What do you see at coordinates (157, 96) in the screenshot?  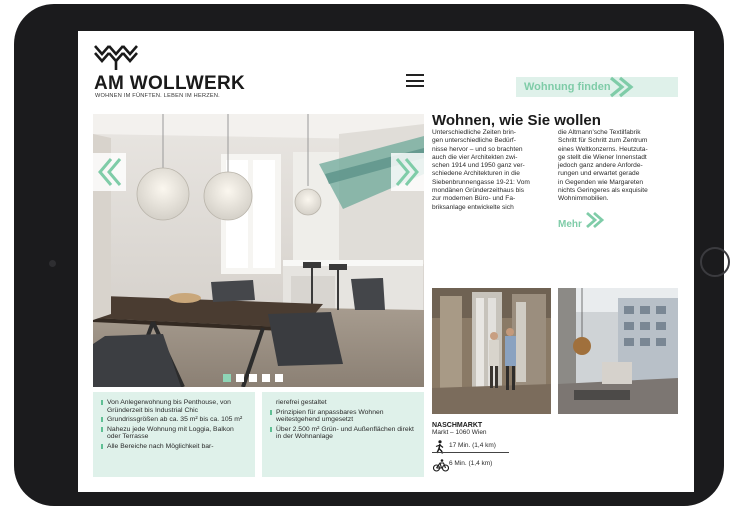 I see `logo-tagline: WOHNEN IM FÜNFTEN. LEBEN IM HERZEN.` at bounding box center [157, 96].